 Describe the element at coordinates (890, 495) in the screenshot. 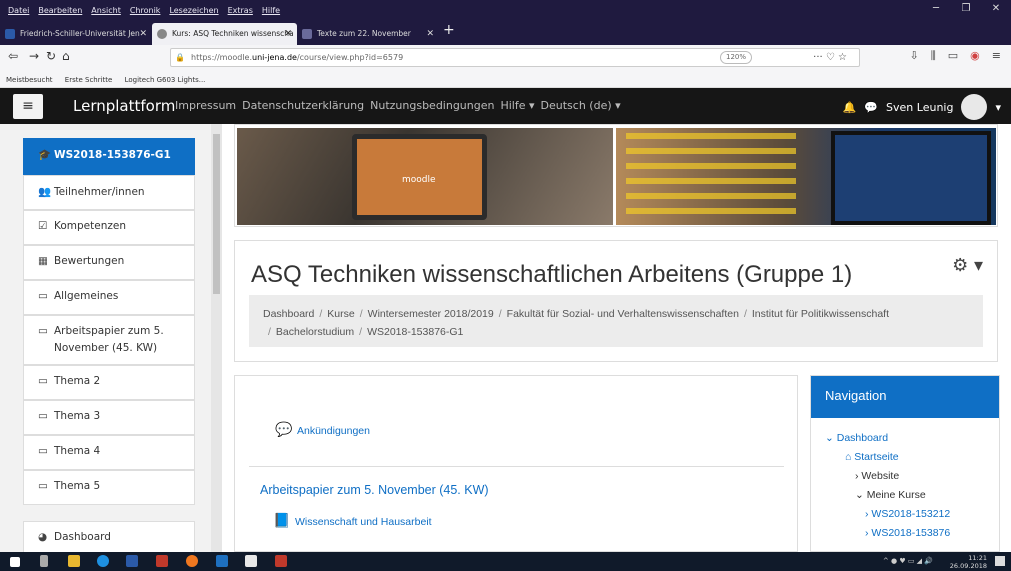

I see `nav-item-meine-kurse: ⌄ Meine Kurse` at that location.